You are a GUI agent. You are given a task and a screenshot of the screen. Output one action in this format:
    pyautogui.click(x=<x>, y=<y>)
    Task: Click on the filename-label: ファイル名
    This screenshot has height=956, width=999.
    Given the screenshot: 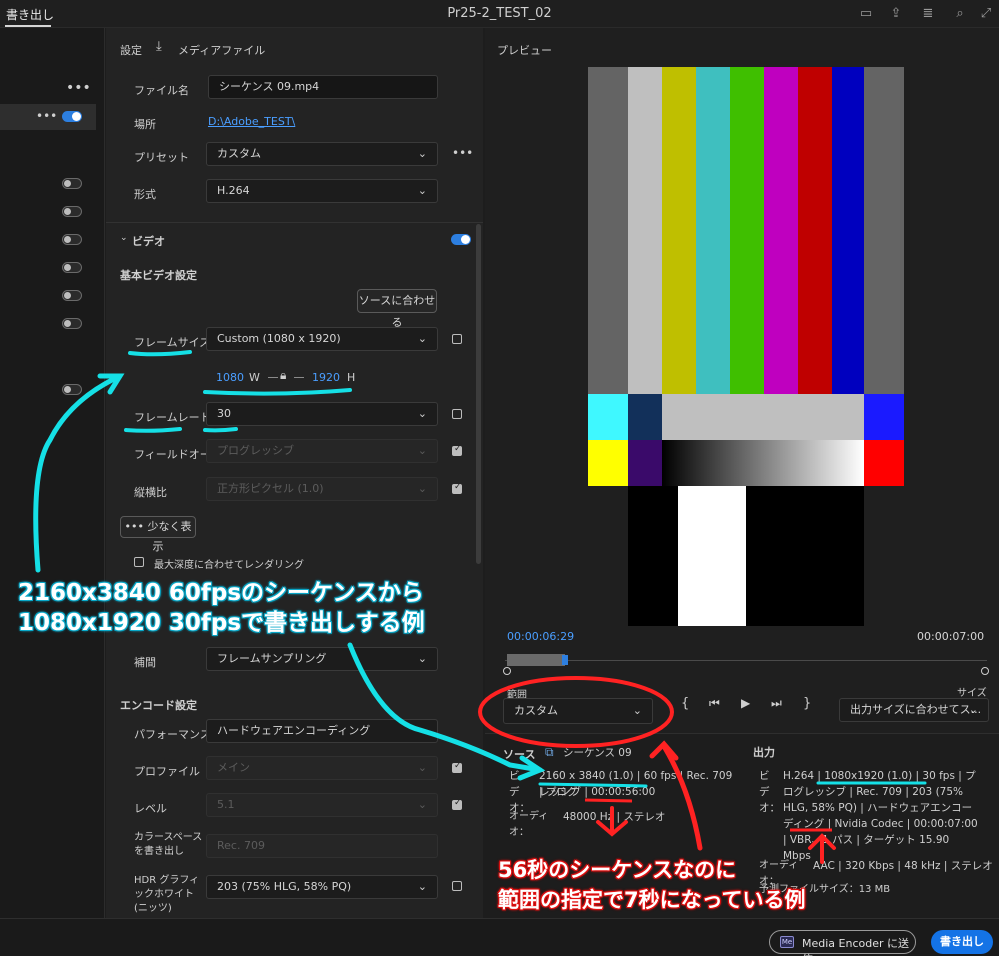 What is the action you would take?
    pyautogui.click(x=161, y=90)
    